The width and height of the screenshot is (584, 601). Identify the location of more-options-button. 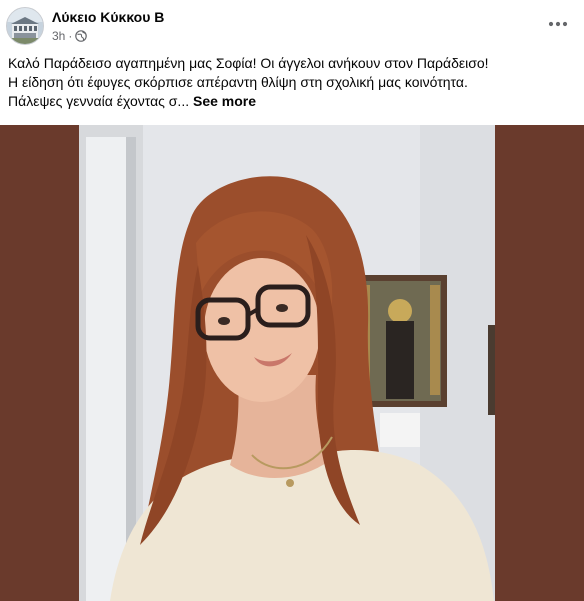
(558, 24).